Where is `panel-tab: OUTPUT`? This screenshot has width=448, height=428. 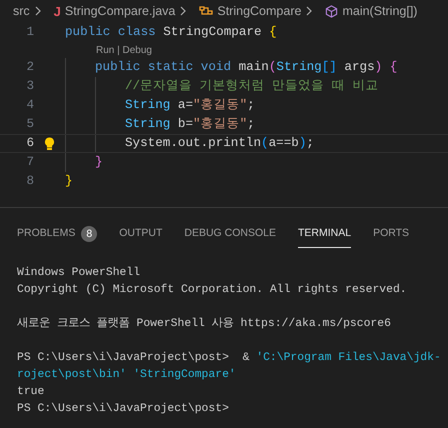 panel-tab: OUTPUT is located at coordinates (140, 234).